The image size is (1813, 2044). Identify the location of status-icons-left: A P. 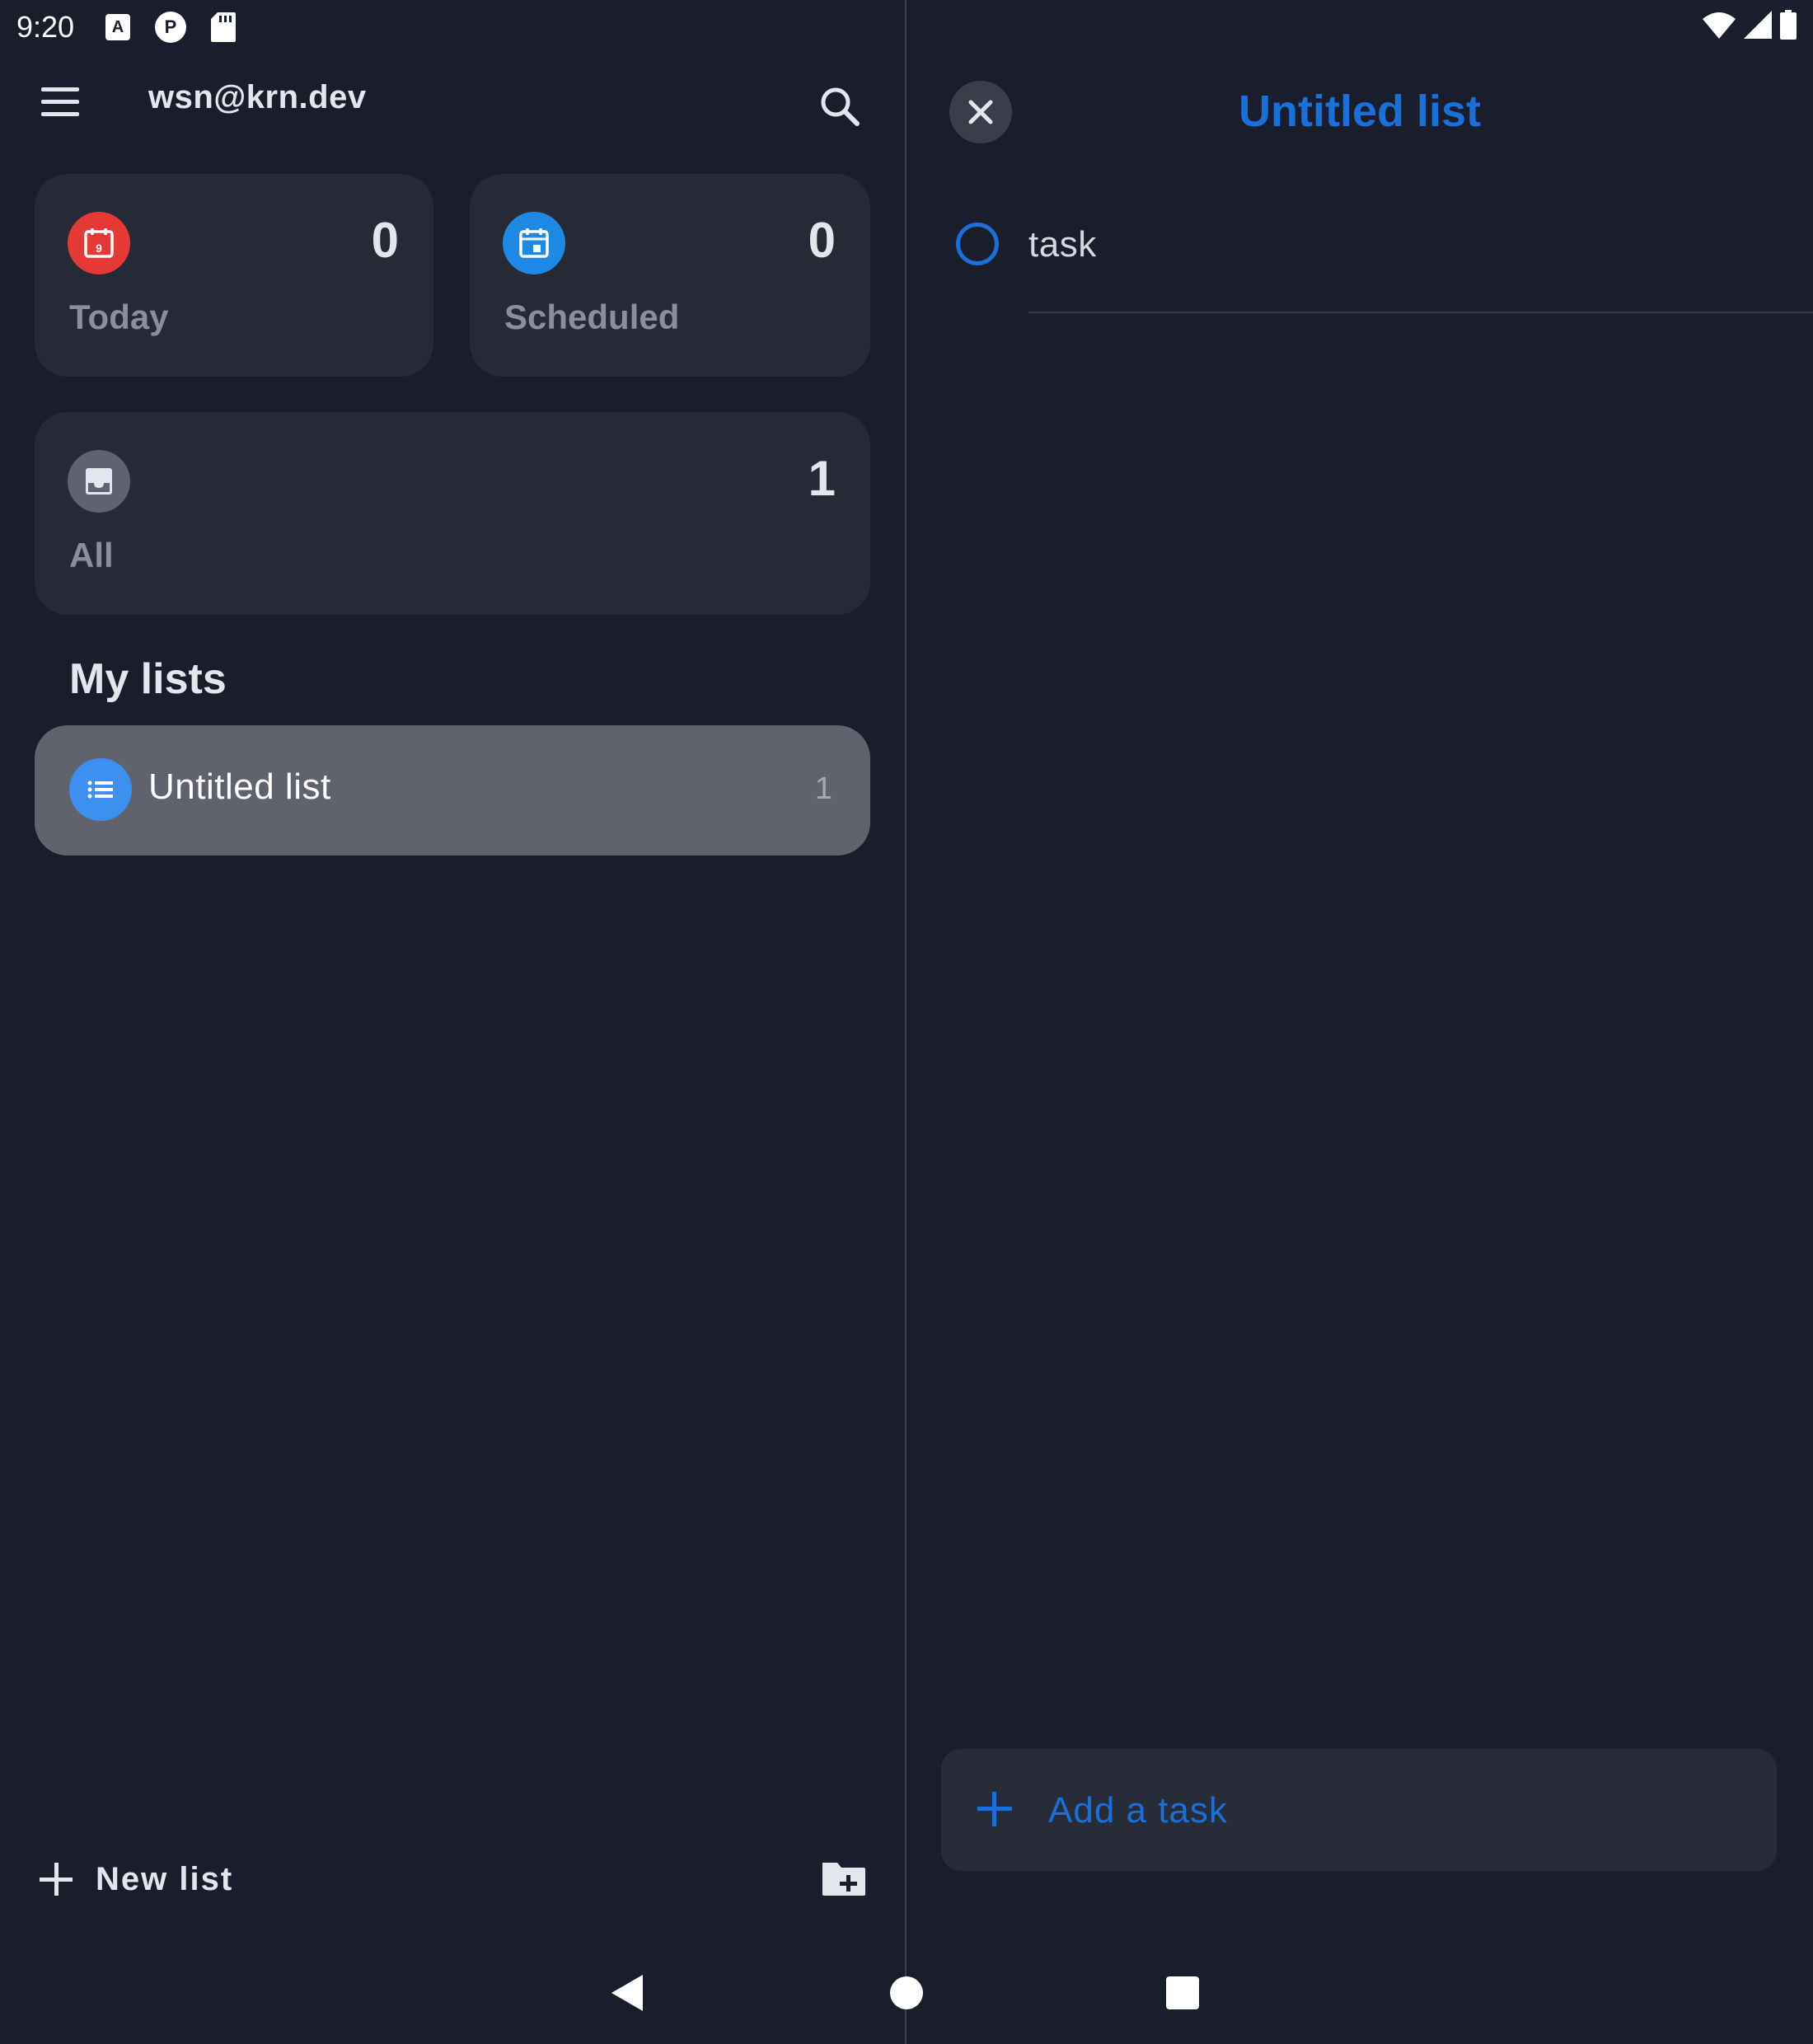
(171, 27).